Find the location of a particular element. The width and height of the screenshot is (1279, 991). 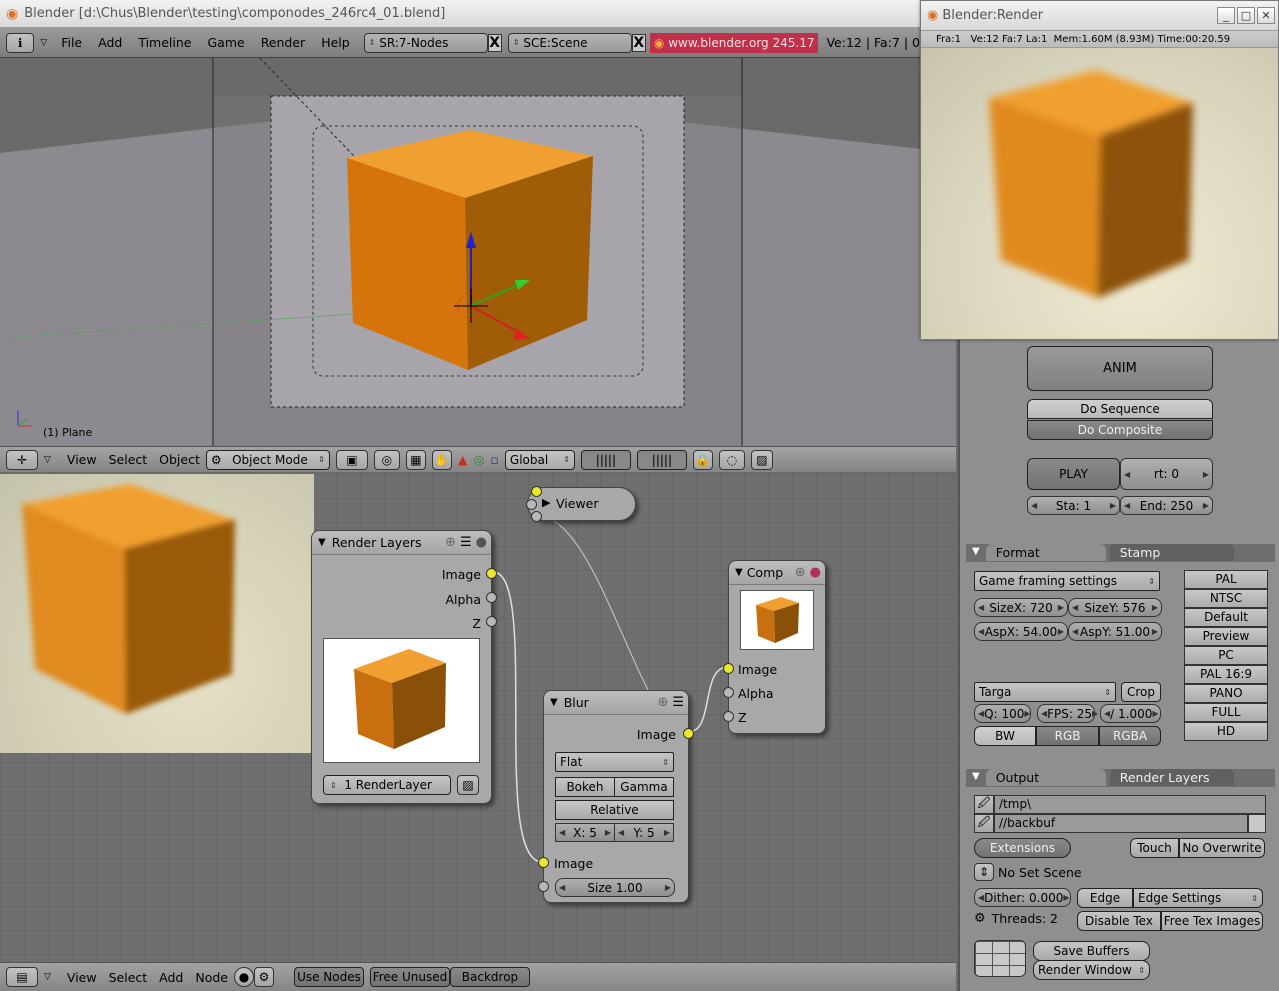

node-node-menu: Node is located at coordinates (211, 977).